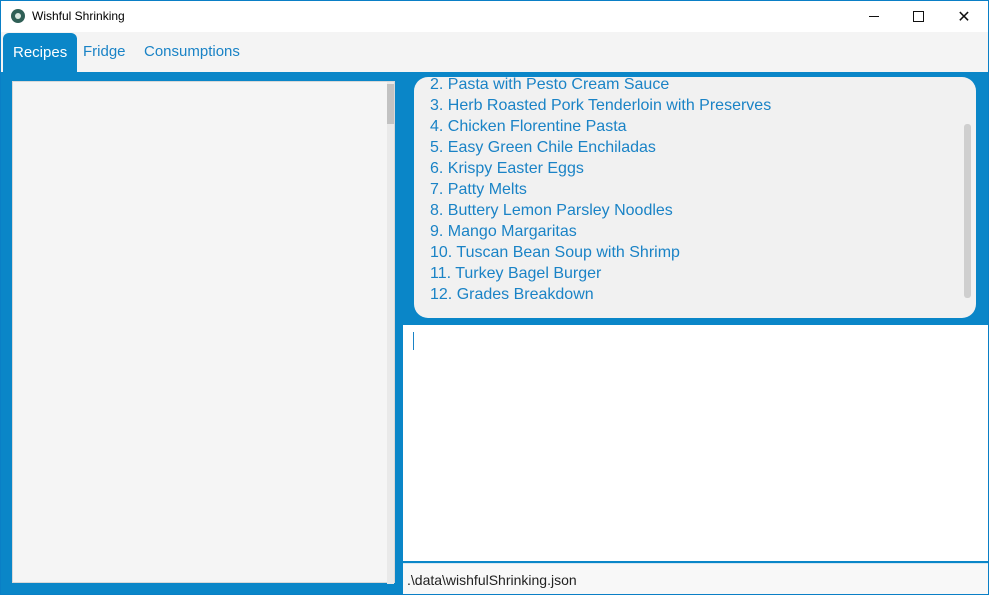 This screenshot has height=595, width=989. I want to click on text-caret, so click(413, 341).